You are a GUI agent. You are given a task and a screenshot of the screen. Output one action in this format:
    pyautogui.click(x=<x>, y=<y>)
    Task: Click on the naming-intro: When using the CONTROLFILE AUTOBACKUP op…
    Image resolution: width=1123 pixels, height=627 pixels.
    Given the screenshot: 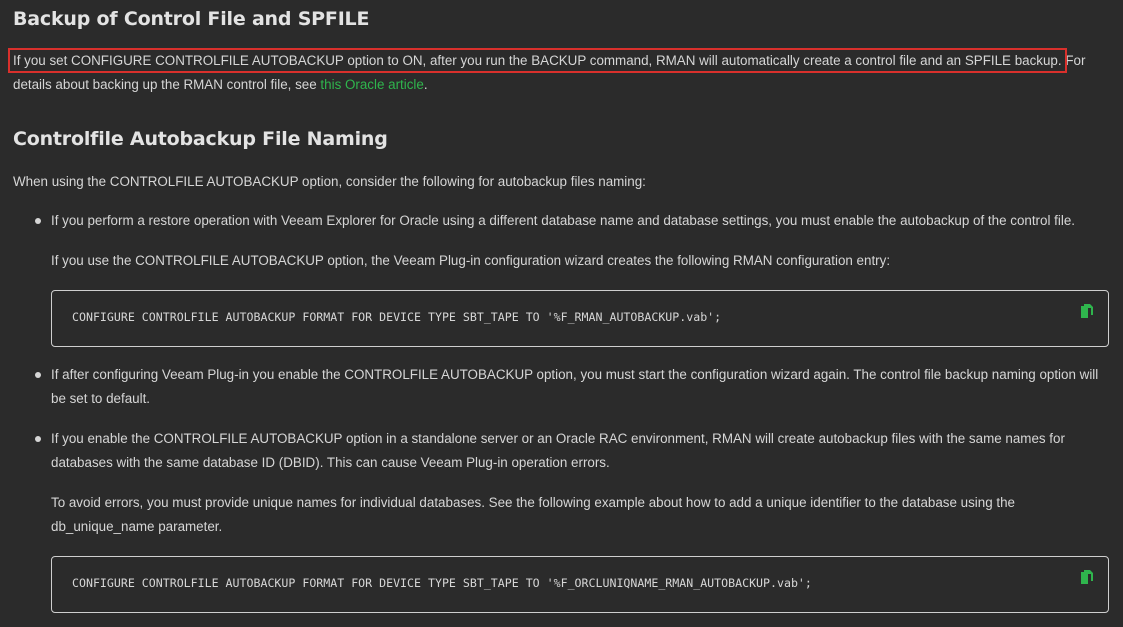 What is the action you would take?
    pyautogui.click(x=329, y=181)
    